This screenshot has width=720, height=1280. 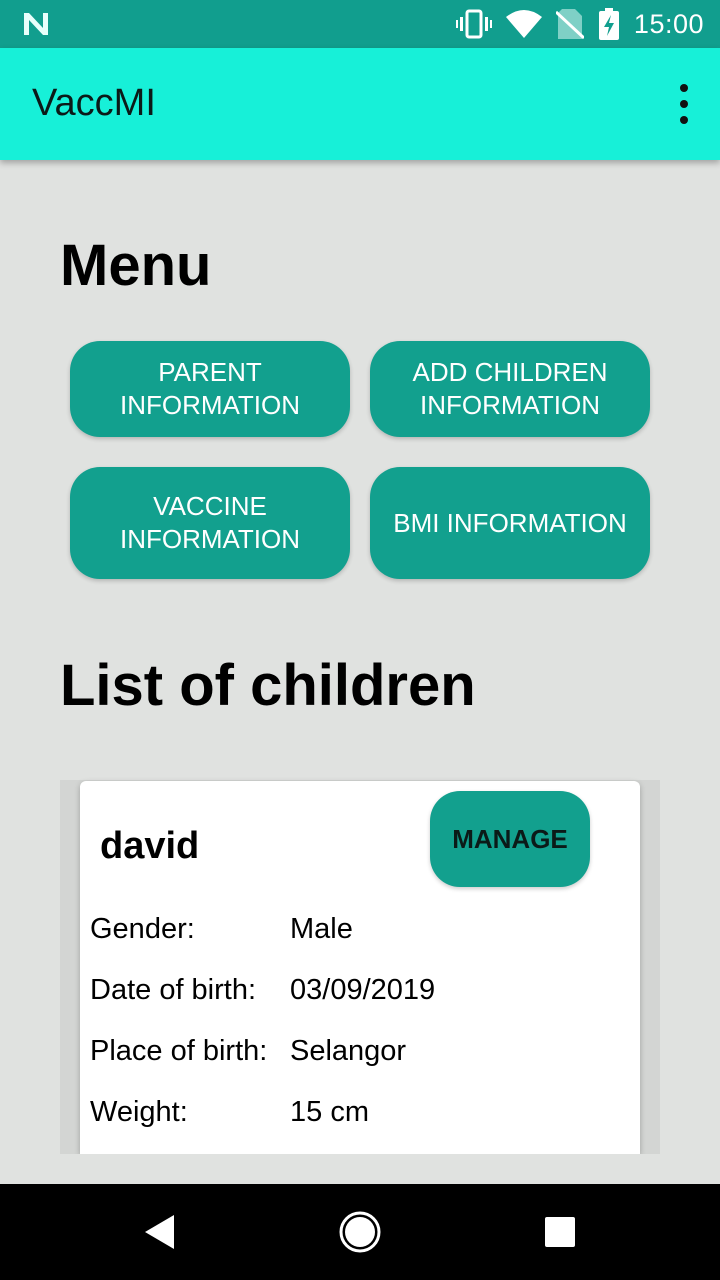 I want to click on no-sim-icon, so click(x=569, y=24).